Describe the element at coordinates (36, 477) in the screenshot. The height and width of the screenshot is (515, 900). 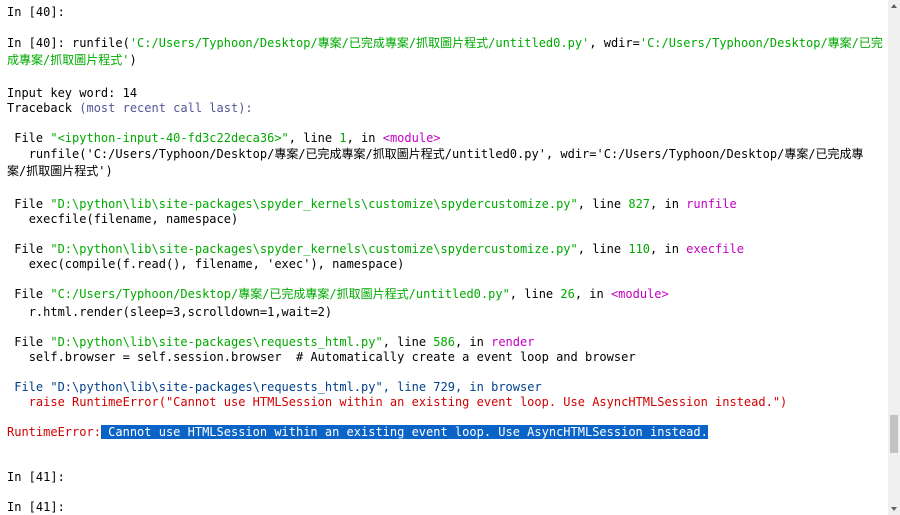
I see `input-prompt: In [41]:` at that location.